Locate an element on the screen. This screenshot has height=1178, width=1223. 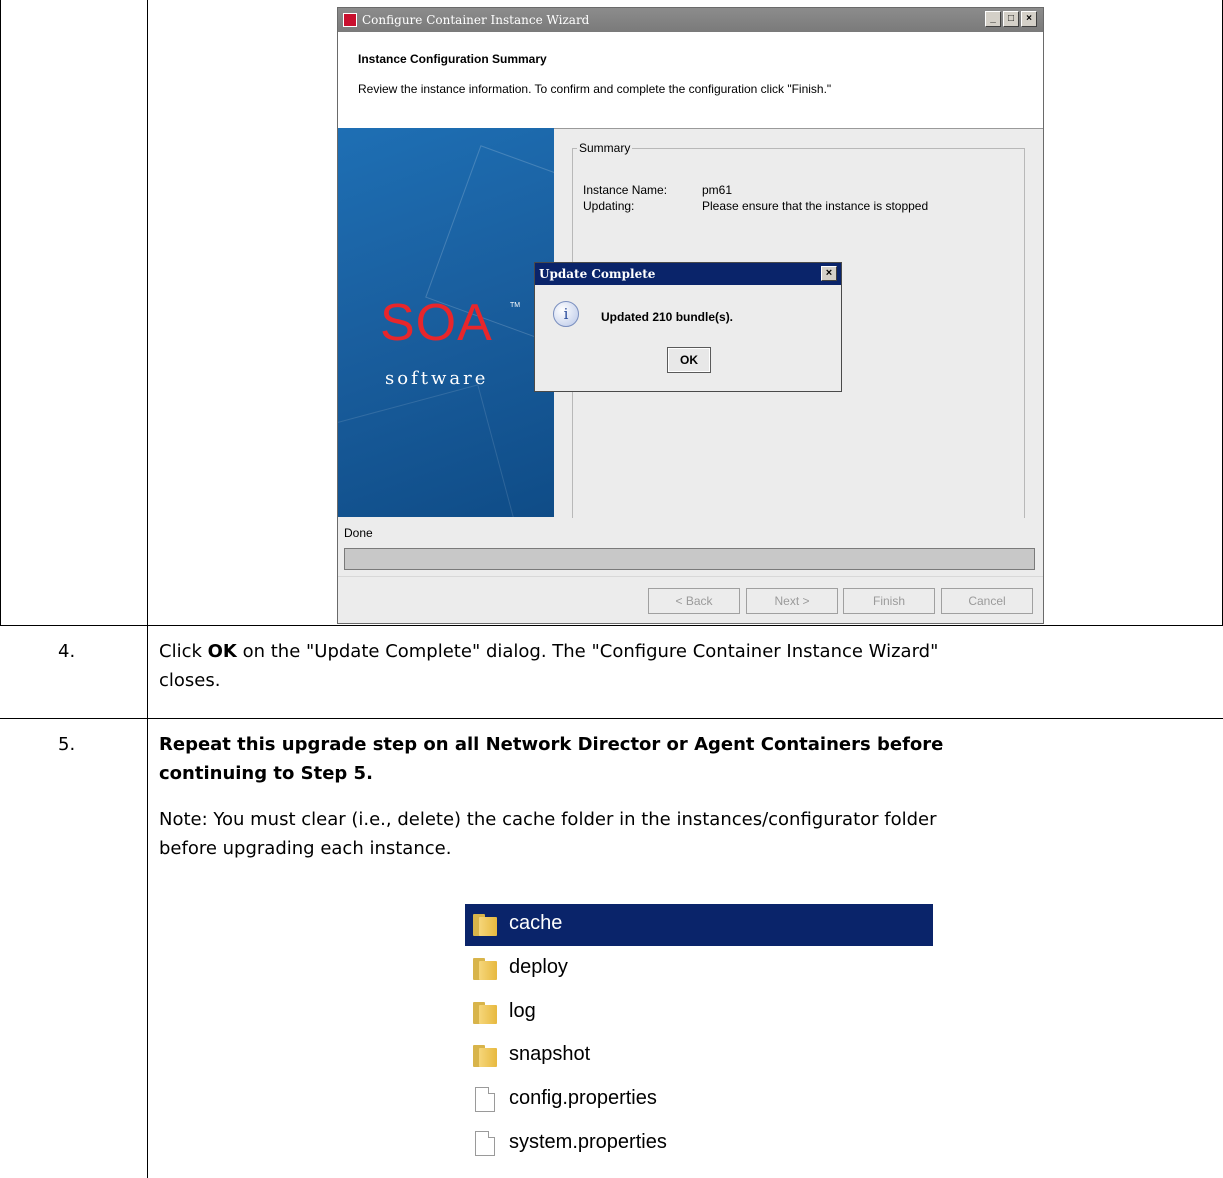
list-item: deploy is located at coordinates (699, 969).